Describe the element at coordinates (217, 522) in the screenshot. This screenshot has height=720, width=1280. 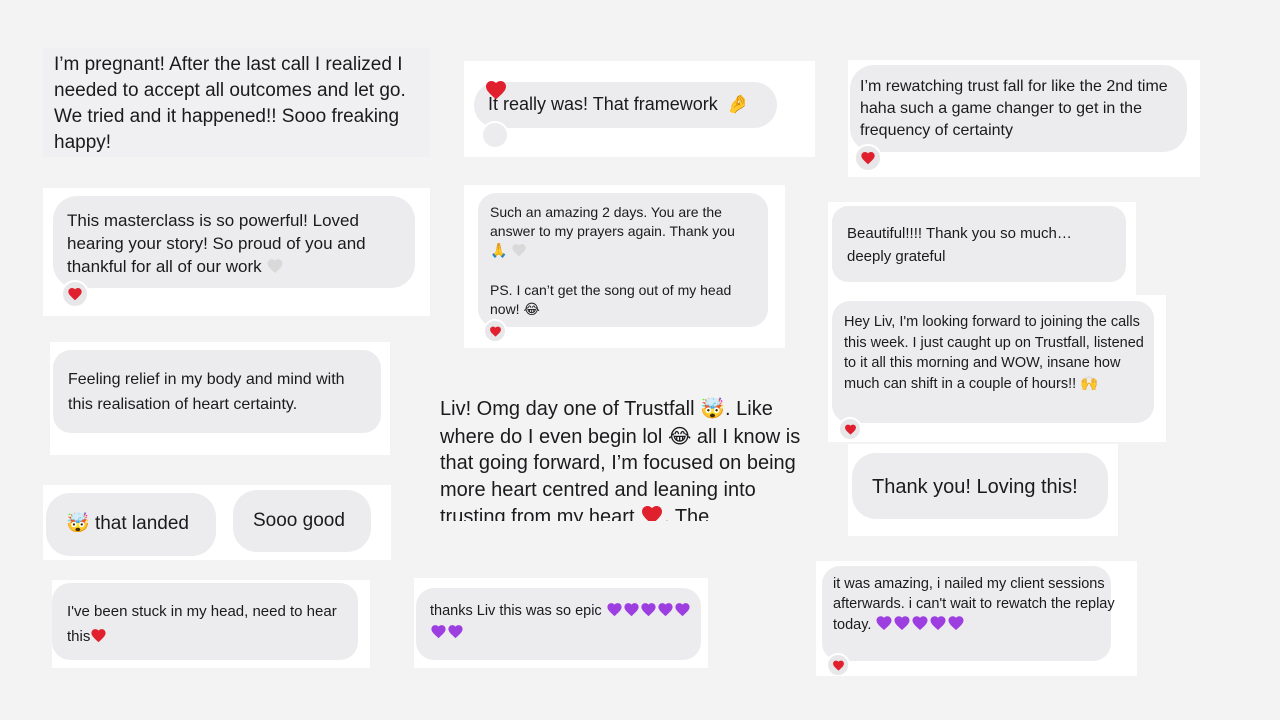
I see `testimonial-card-short-replies: 🤯 that landed Sooo good` at that location.